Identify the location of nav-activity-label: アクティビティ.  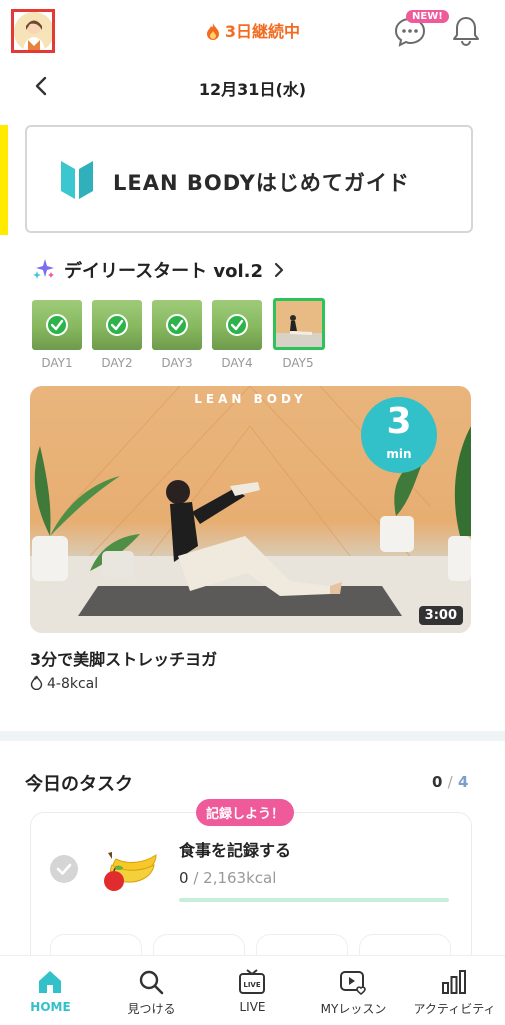
(454, 1009).